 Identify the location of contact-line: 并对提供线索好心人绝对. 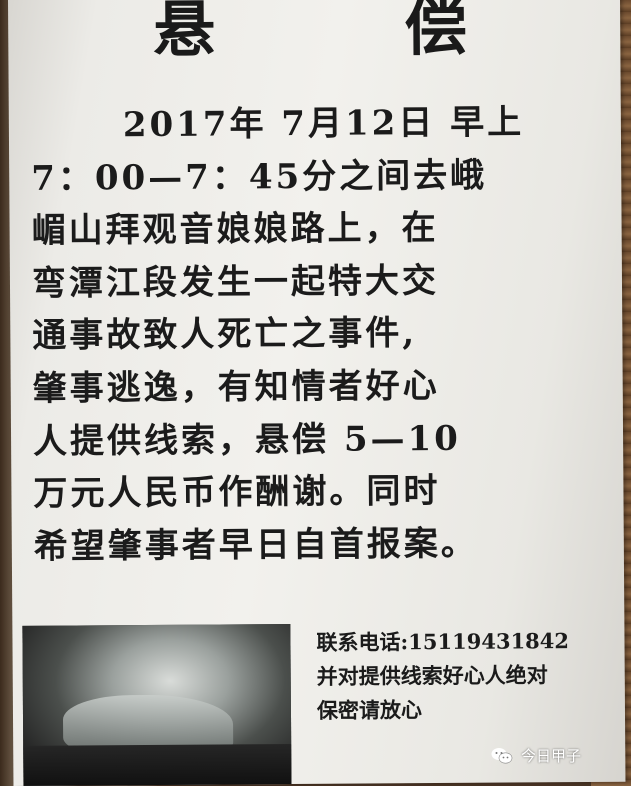
(432, 675).